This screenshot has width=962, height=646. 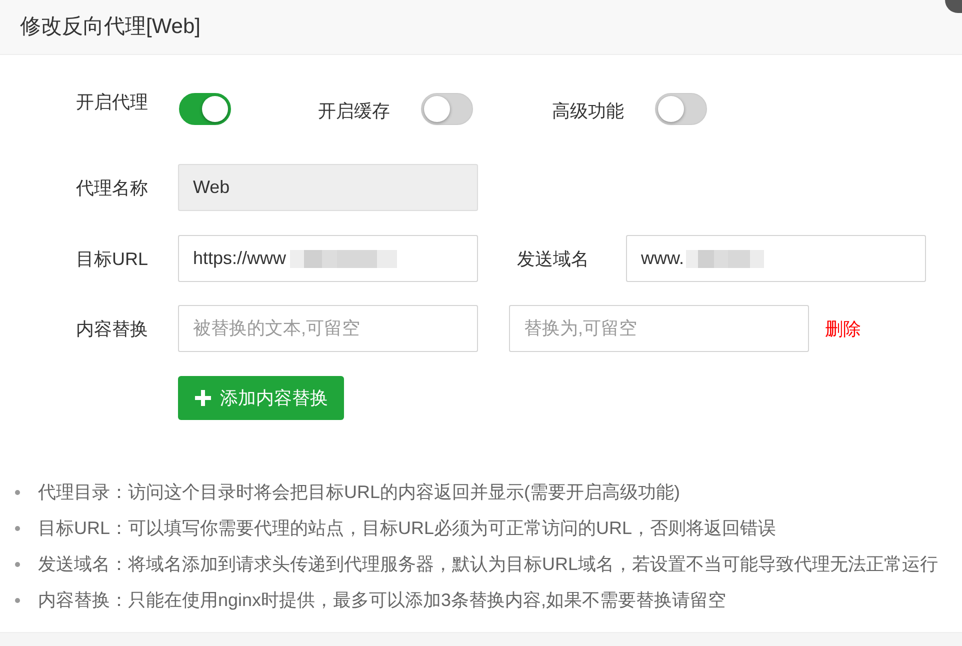 I want to click on send-domain-field: www., so click(x=776, y=258).